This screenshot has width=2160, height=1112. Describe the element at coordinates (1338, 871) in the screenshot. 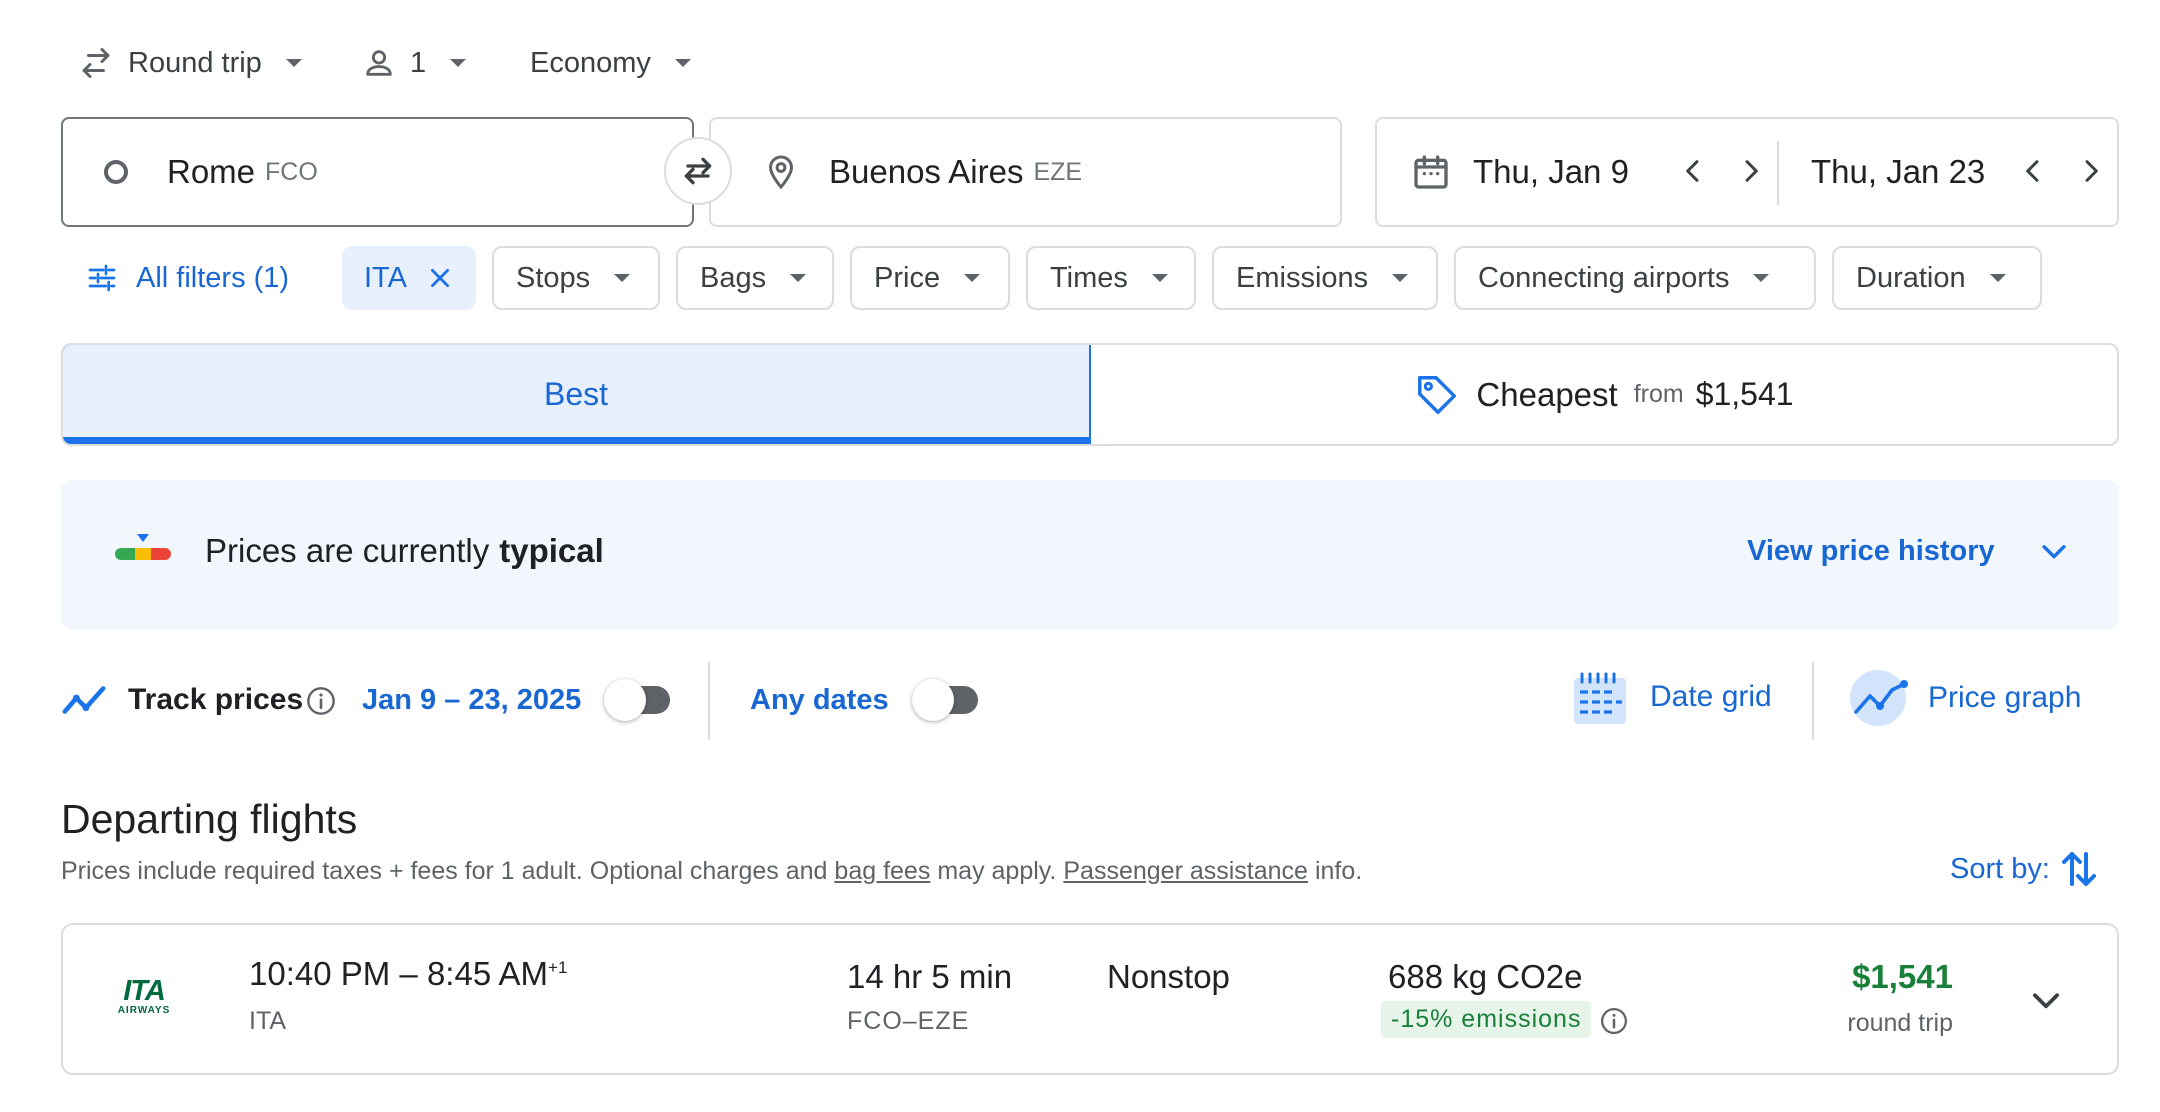

I see `results-note-text: info.` at that location.